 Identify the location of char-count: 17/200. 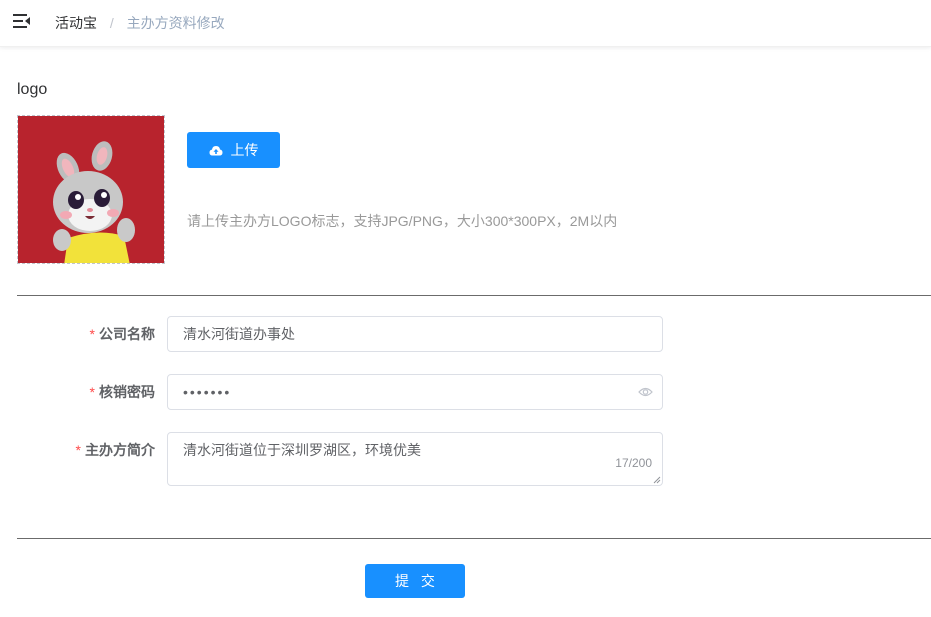
(633, 463).